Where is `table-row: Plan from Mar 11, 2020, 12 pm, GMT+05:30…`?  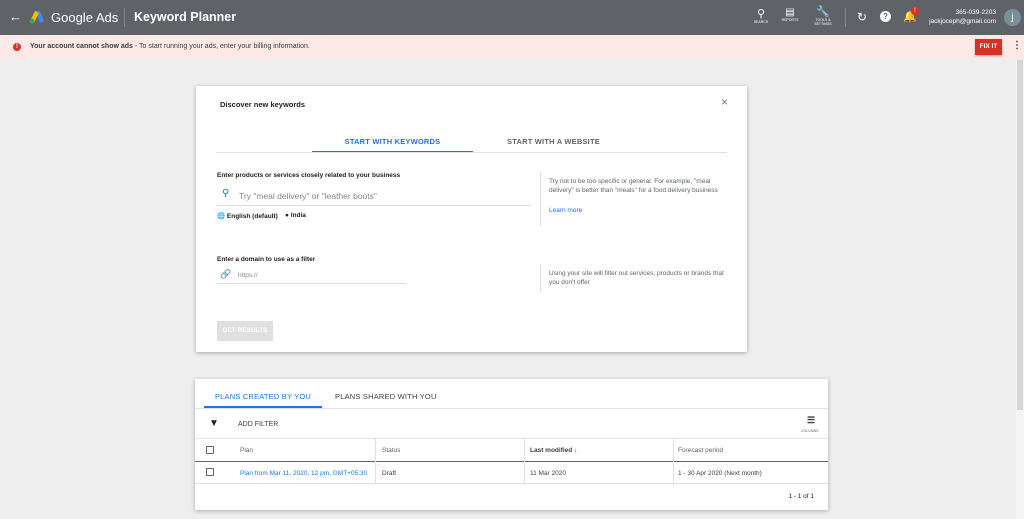
table-row: Plan from Mar 11, 2020, 12 pm, GMT+05:30… is located at coordinates (511, 473).